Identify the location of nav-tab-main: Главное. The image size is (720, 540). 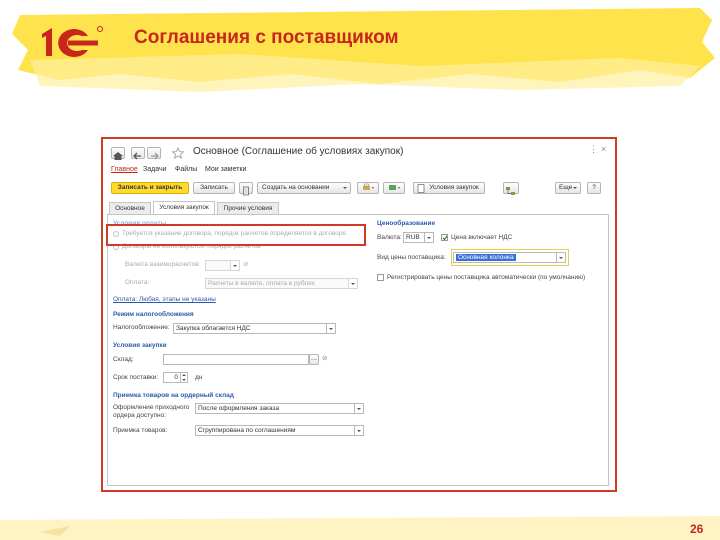
(124, 169).